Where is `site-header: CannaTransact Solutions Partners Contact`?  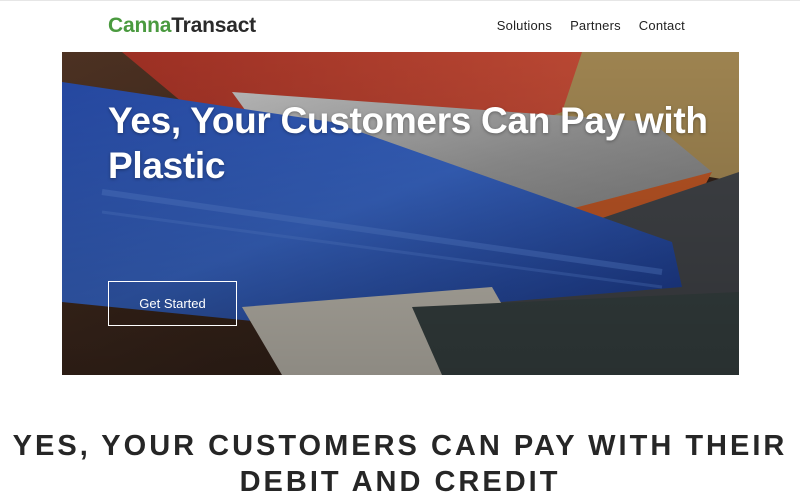 site-header: CannaTransact Solutions Partners Contact is located at coordinates (400, 26).